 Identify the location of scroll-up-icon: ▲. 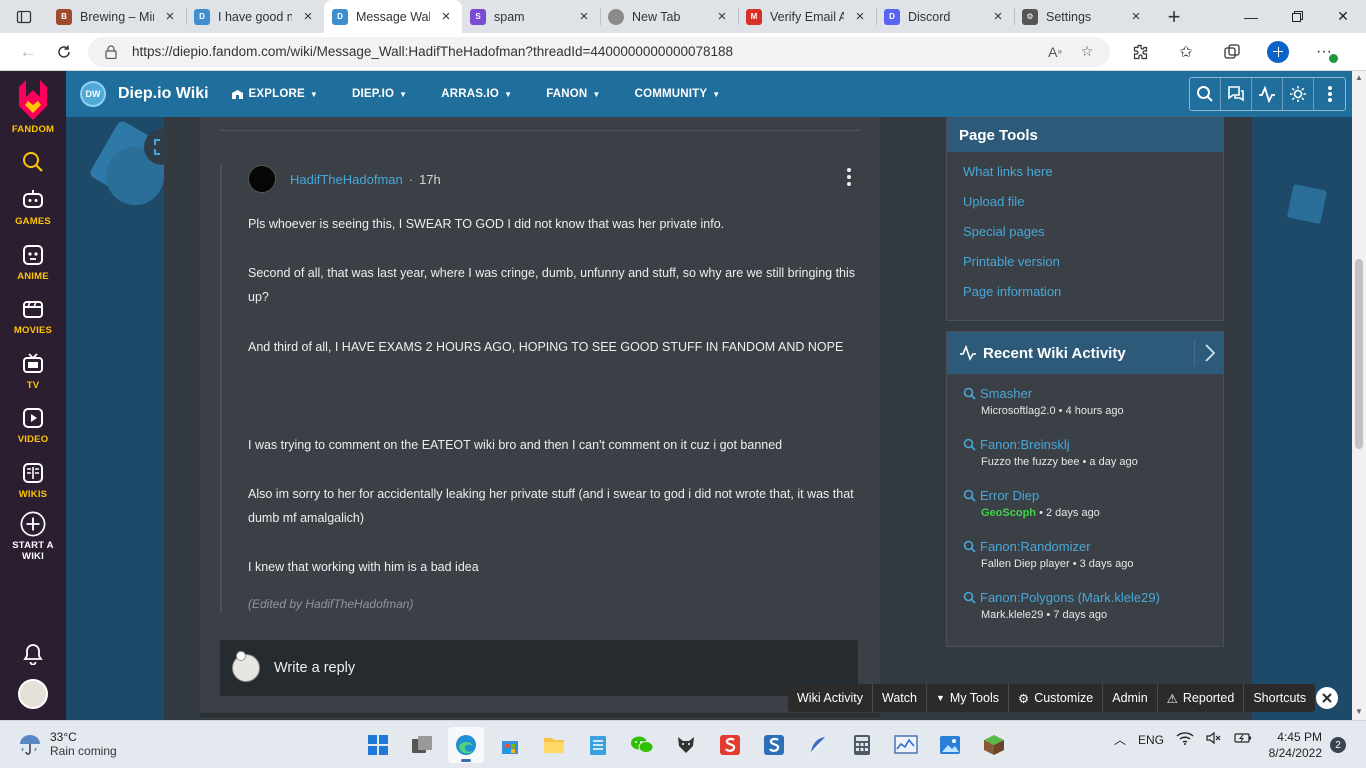
(1359, 77).